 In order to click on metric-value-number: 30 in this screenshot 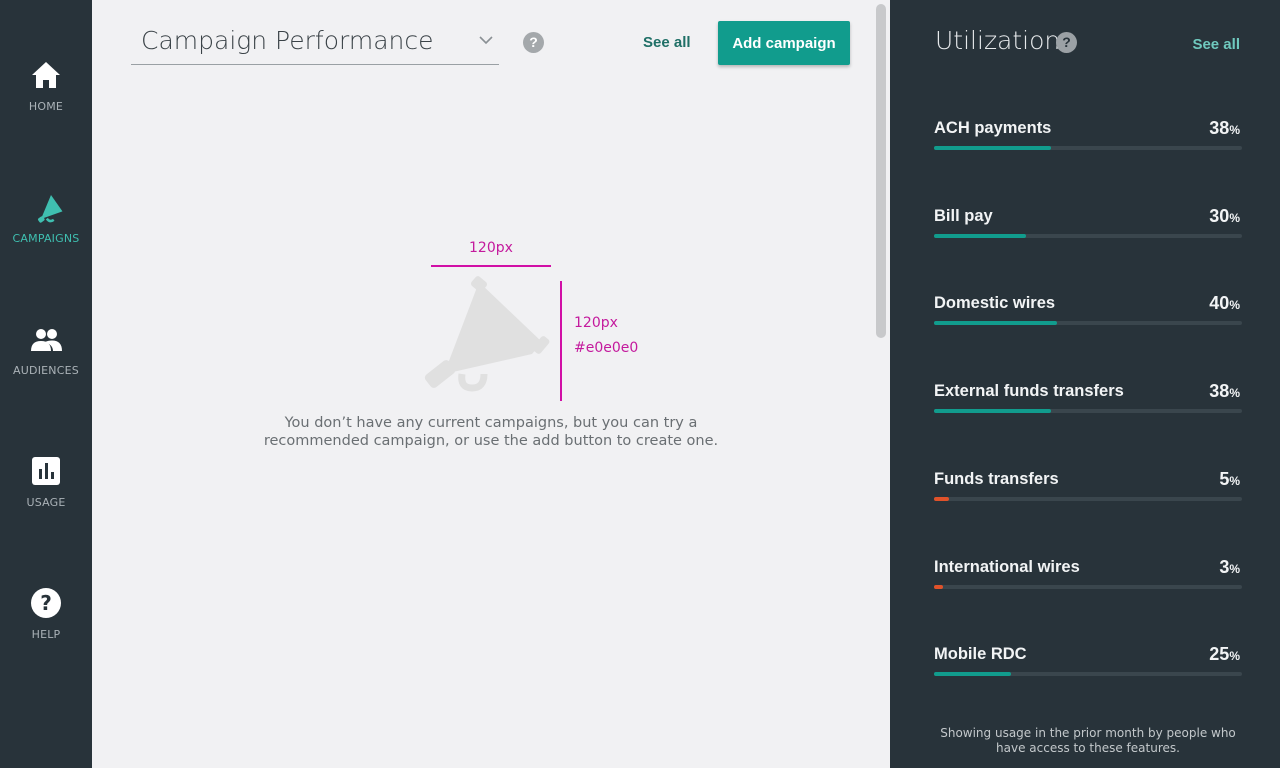, I will do `click(1219, 216)`.